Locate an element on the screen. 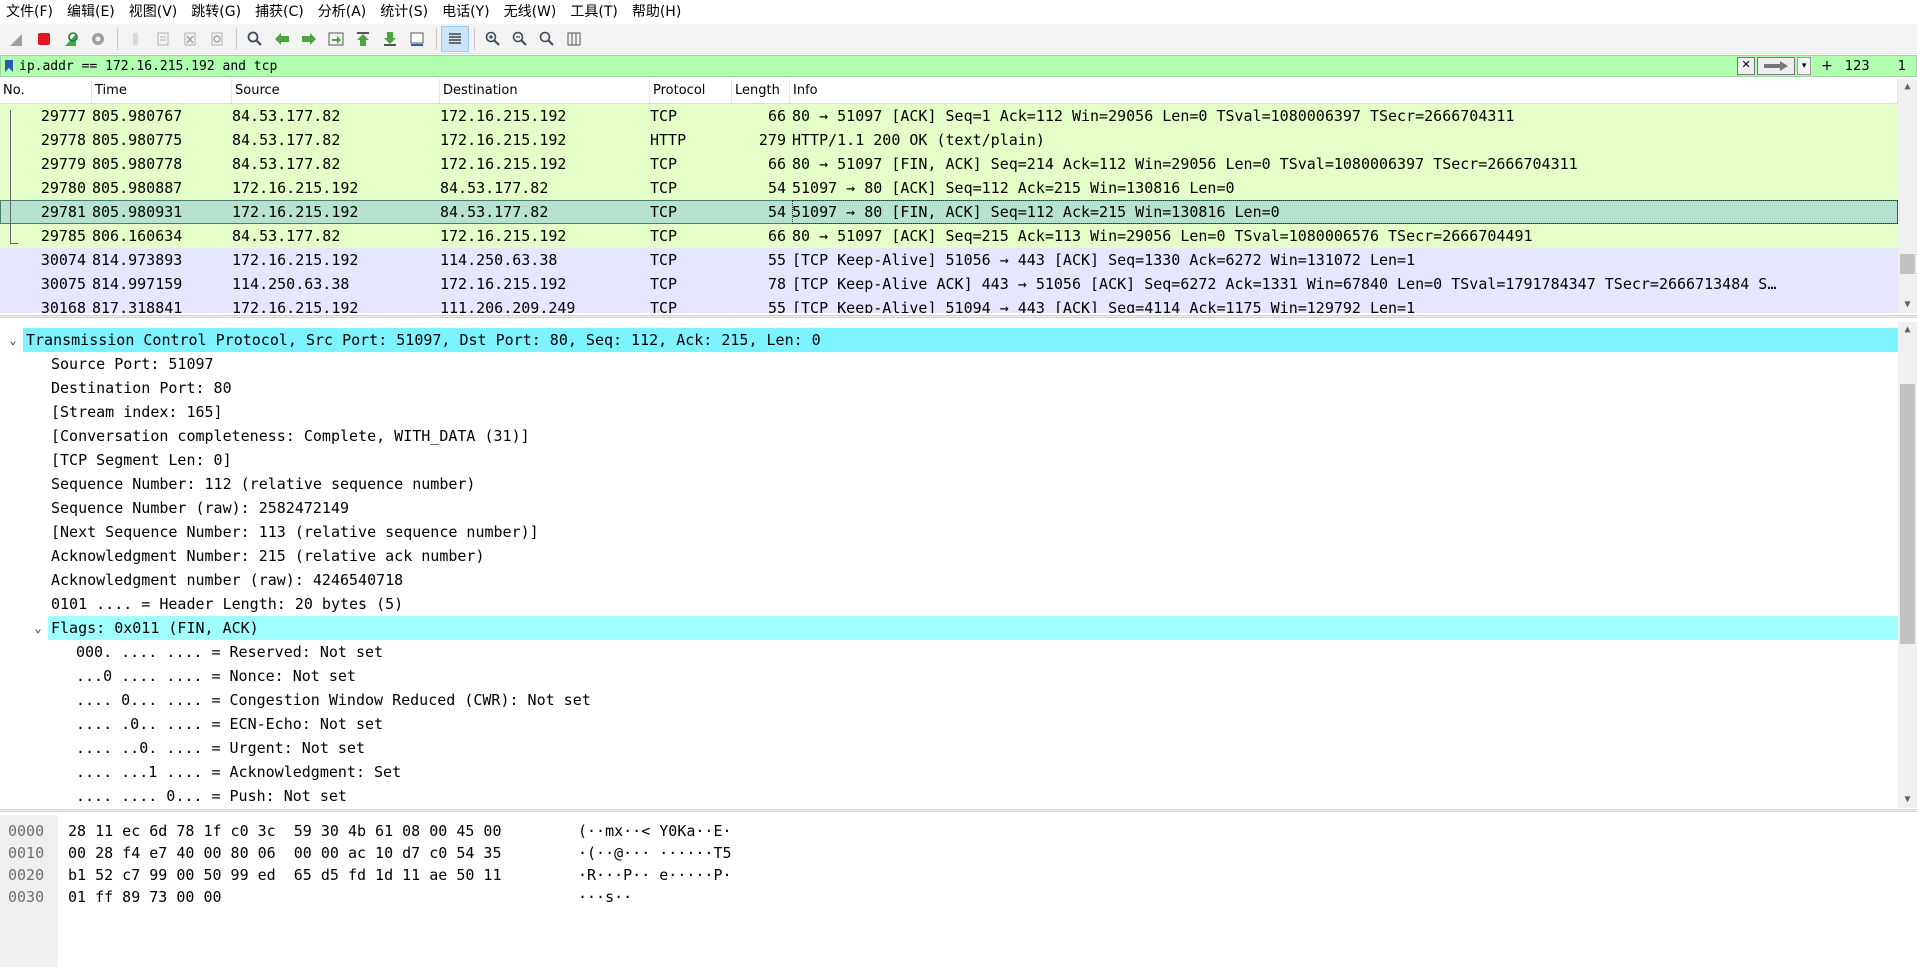  menu-item: 视图(V) is located at coordinates (154, 12).